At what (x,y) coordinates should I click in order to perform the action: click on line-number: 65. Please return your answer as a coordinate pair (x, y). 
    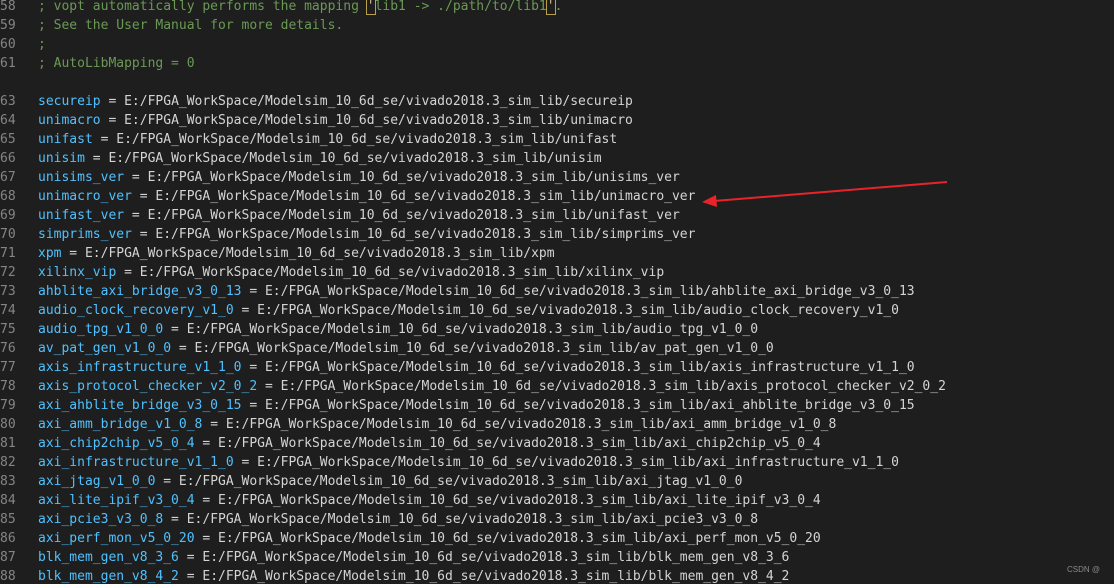
    Looking at the image, I should click on (8, 139).